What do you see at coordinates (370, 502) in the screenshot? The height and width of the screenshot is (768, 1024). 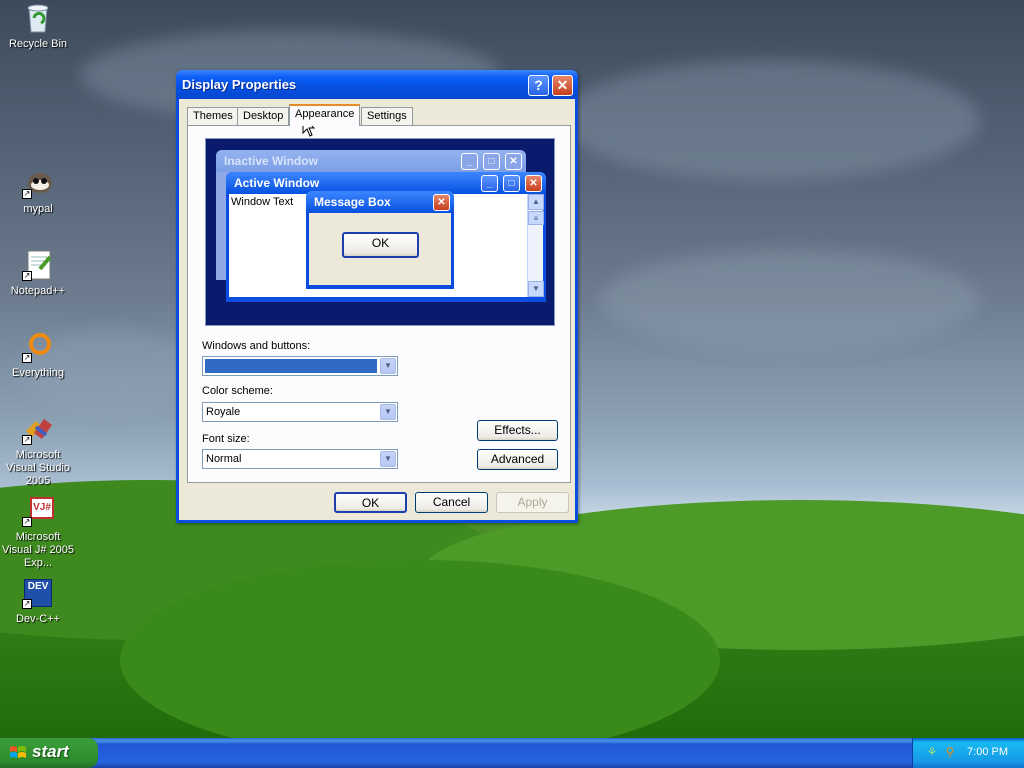 I see `ok-button: OK` at bounding box center [370, 502].